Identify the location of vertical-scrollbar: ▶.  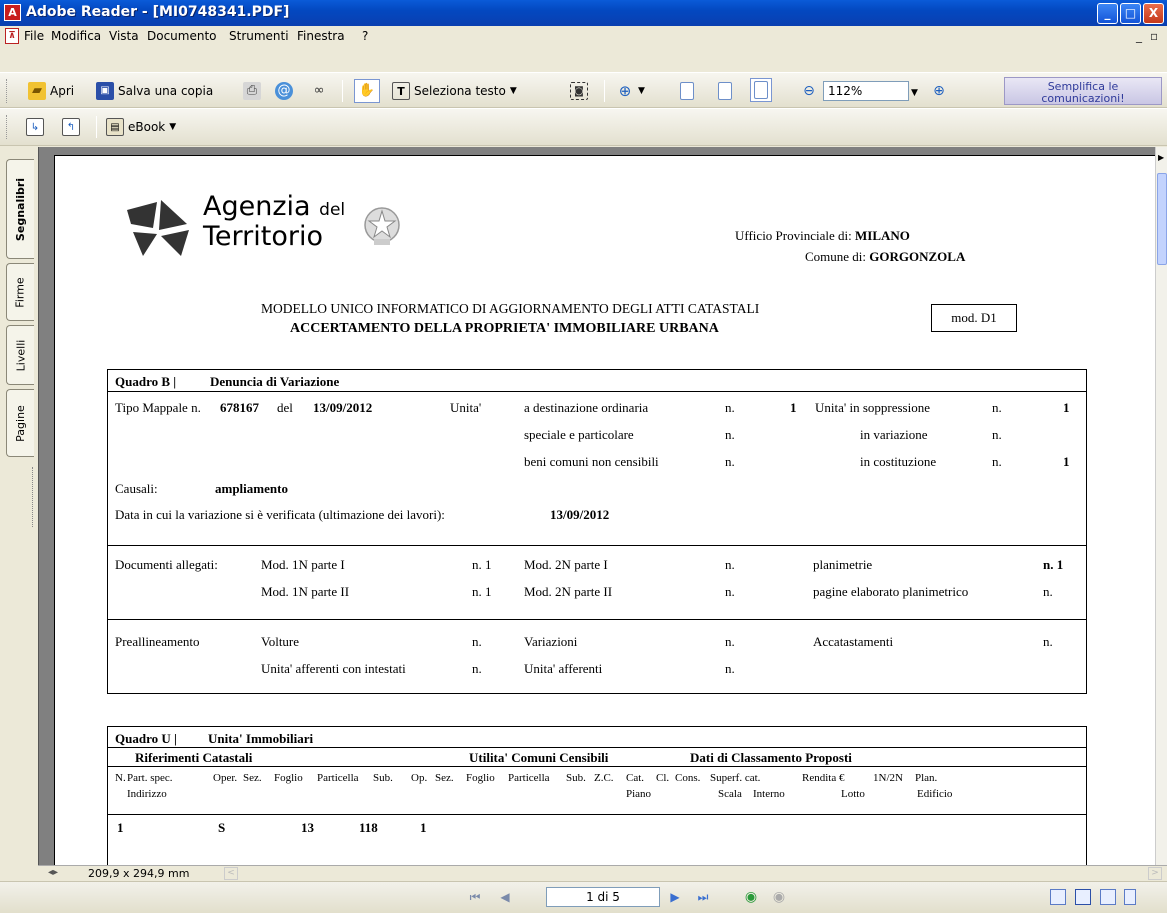
(1161, 506).